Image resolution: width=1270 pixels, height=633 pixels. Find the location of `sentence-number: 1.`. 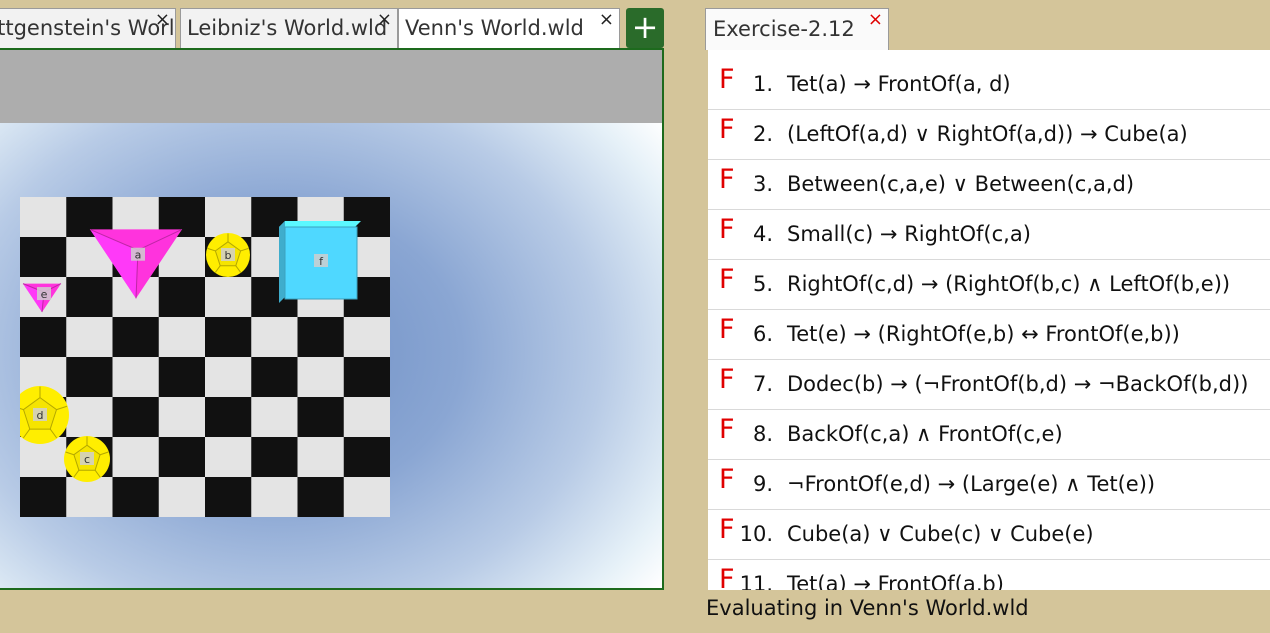

sentence-number: 1. is located at coordinates (762, 84).